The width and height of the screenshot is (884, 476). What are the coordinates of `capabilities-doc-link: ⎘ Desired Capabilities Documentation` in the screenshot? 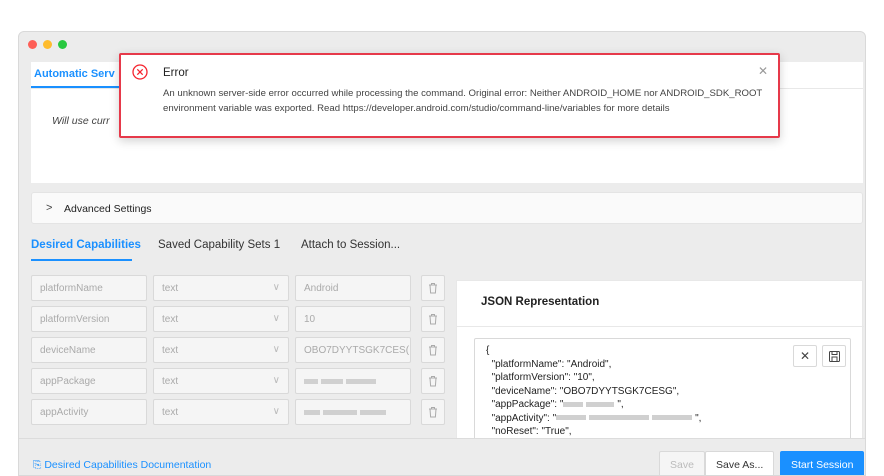 It's located at (122, 465).